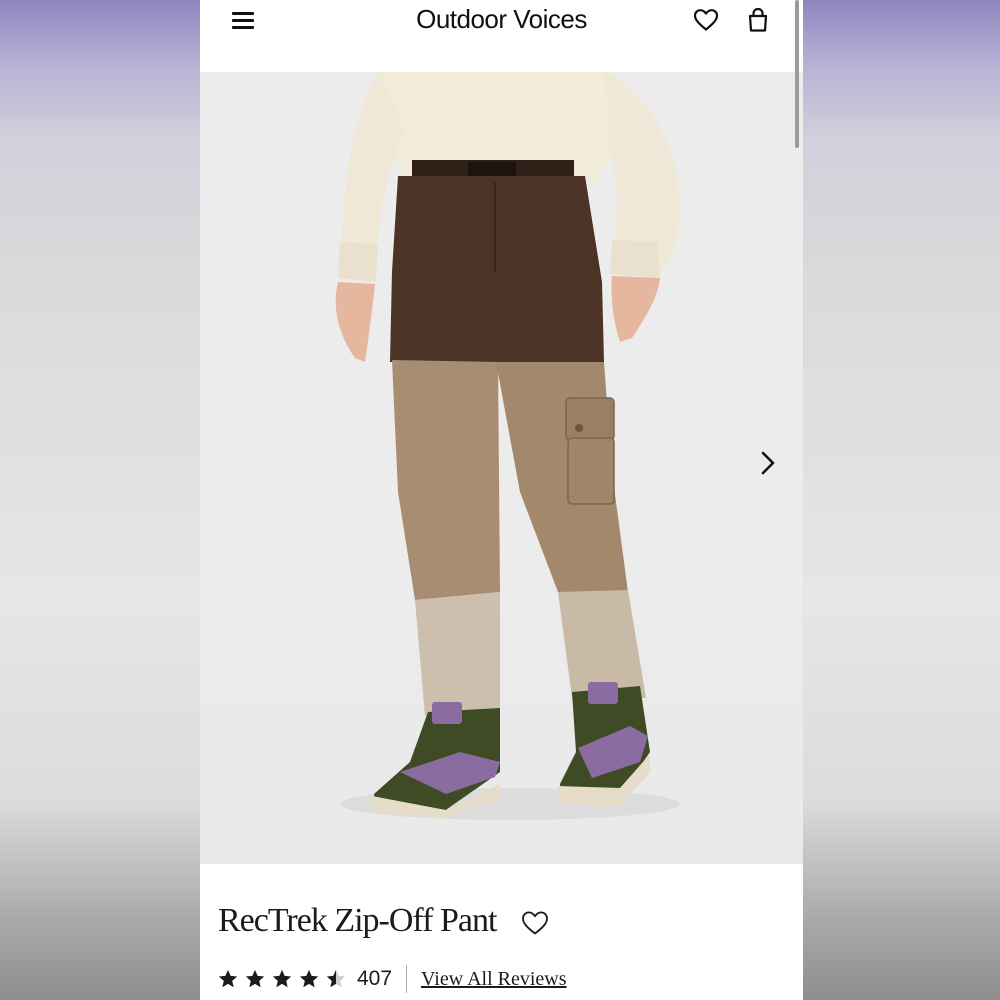 The image size is (1000, 1000). What do you see at coordinates (758, 20) in the screenshot?
I see `shopping-bag-icon` at bounding box center [758, 20].